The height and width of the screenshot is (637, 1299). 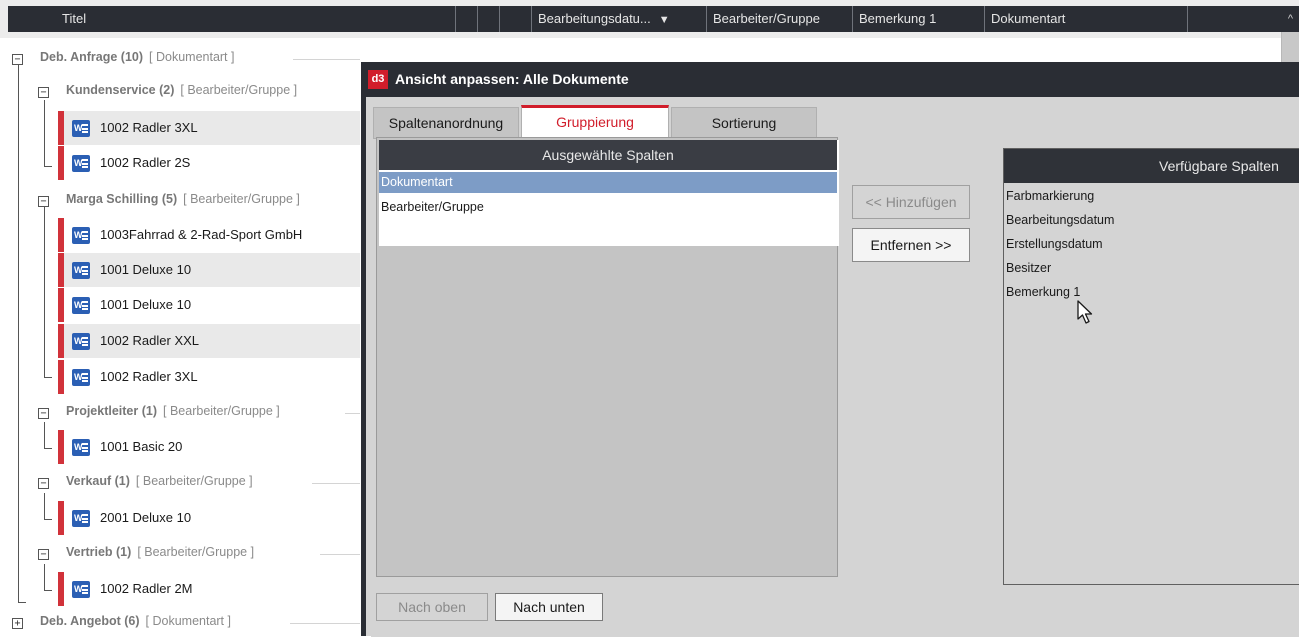 What do you see at coordinates (90, 621) in the screenshot?
I see `group-name: Deb. Angebot (6)` at bounding box center [90, 621].